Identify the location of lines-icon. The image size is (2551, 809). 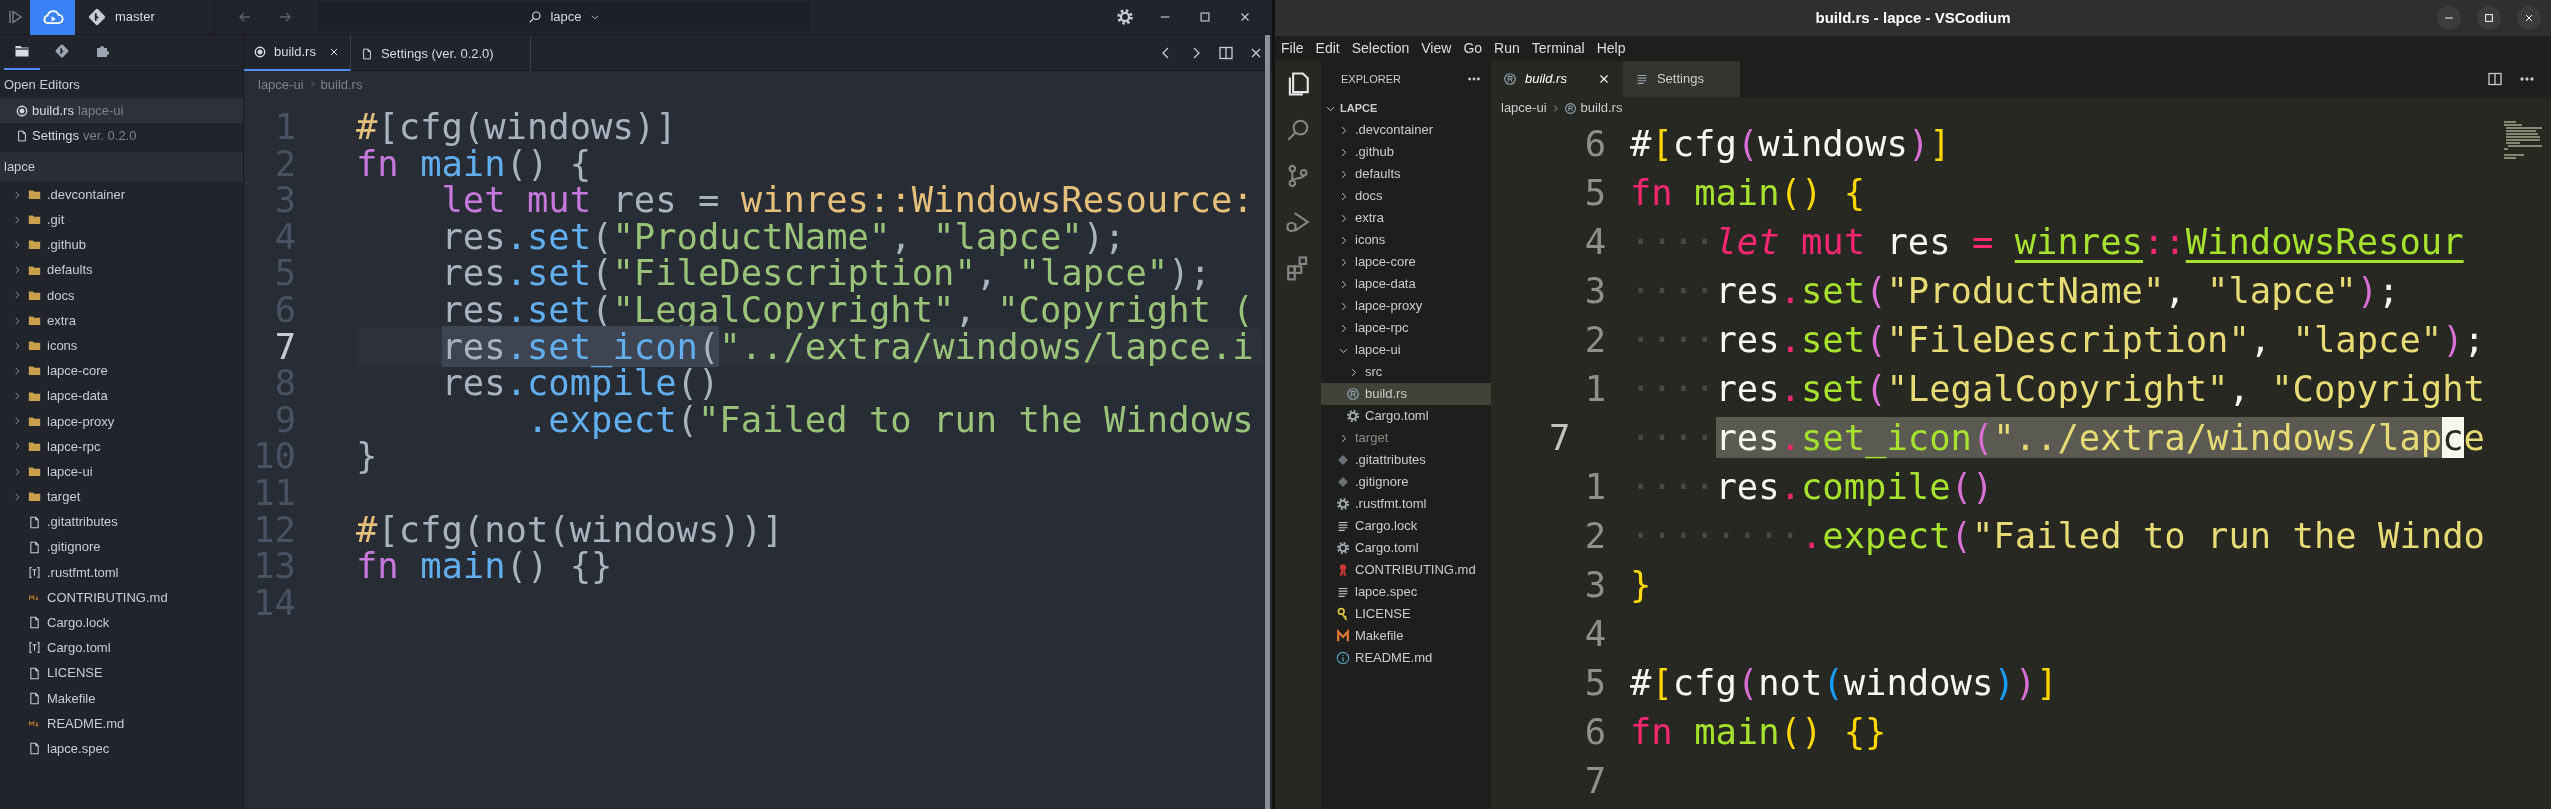
(1343, 526).